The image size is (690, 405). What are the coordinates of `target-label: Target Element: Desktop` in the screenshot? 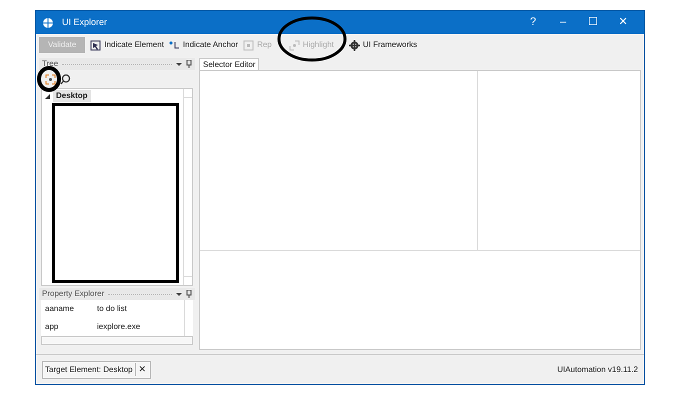 It's located at (89, 370).